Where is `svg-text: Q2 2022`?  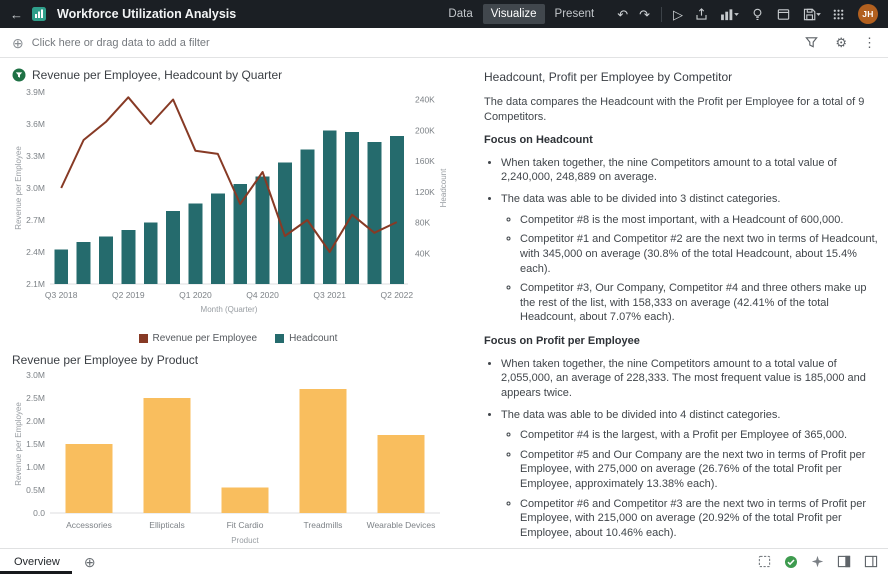
svg-text: Q2 2022 is located at coordinates (397, 295).